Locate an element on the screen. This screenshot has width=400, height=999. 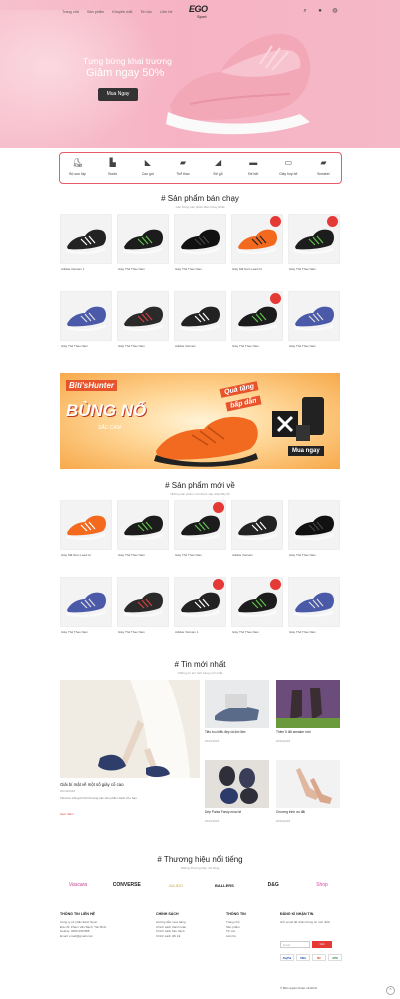
new-products-subtitle: Những sản phẩm mới được cập nhật đầy đủ is located at coordinates (200, 494).